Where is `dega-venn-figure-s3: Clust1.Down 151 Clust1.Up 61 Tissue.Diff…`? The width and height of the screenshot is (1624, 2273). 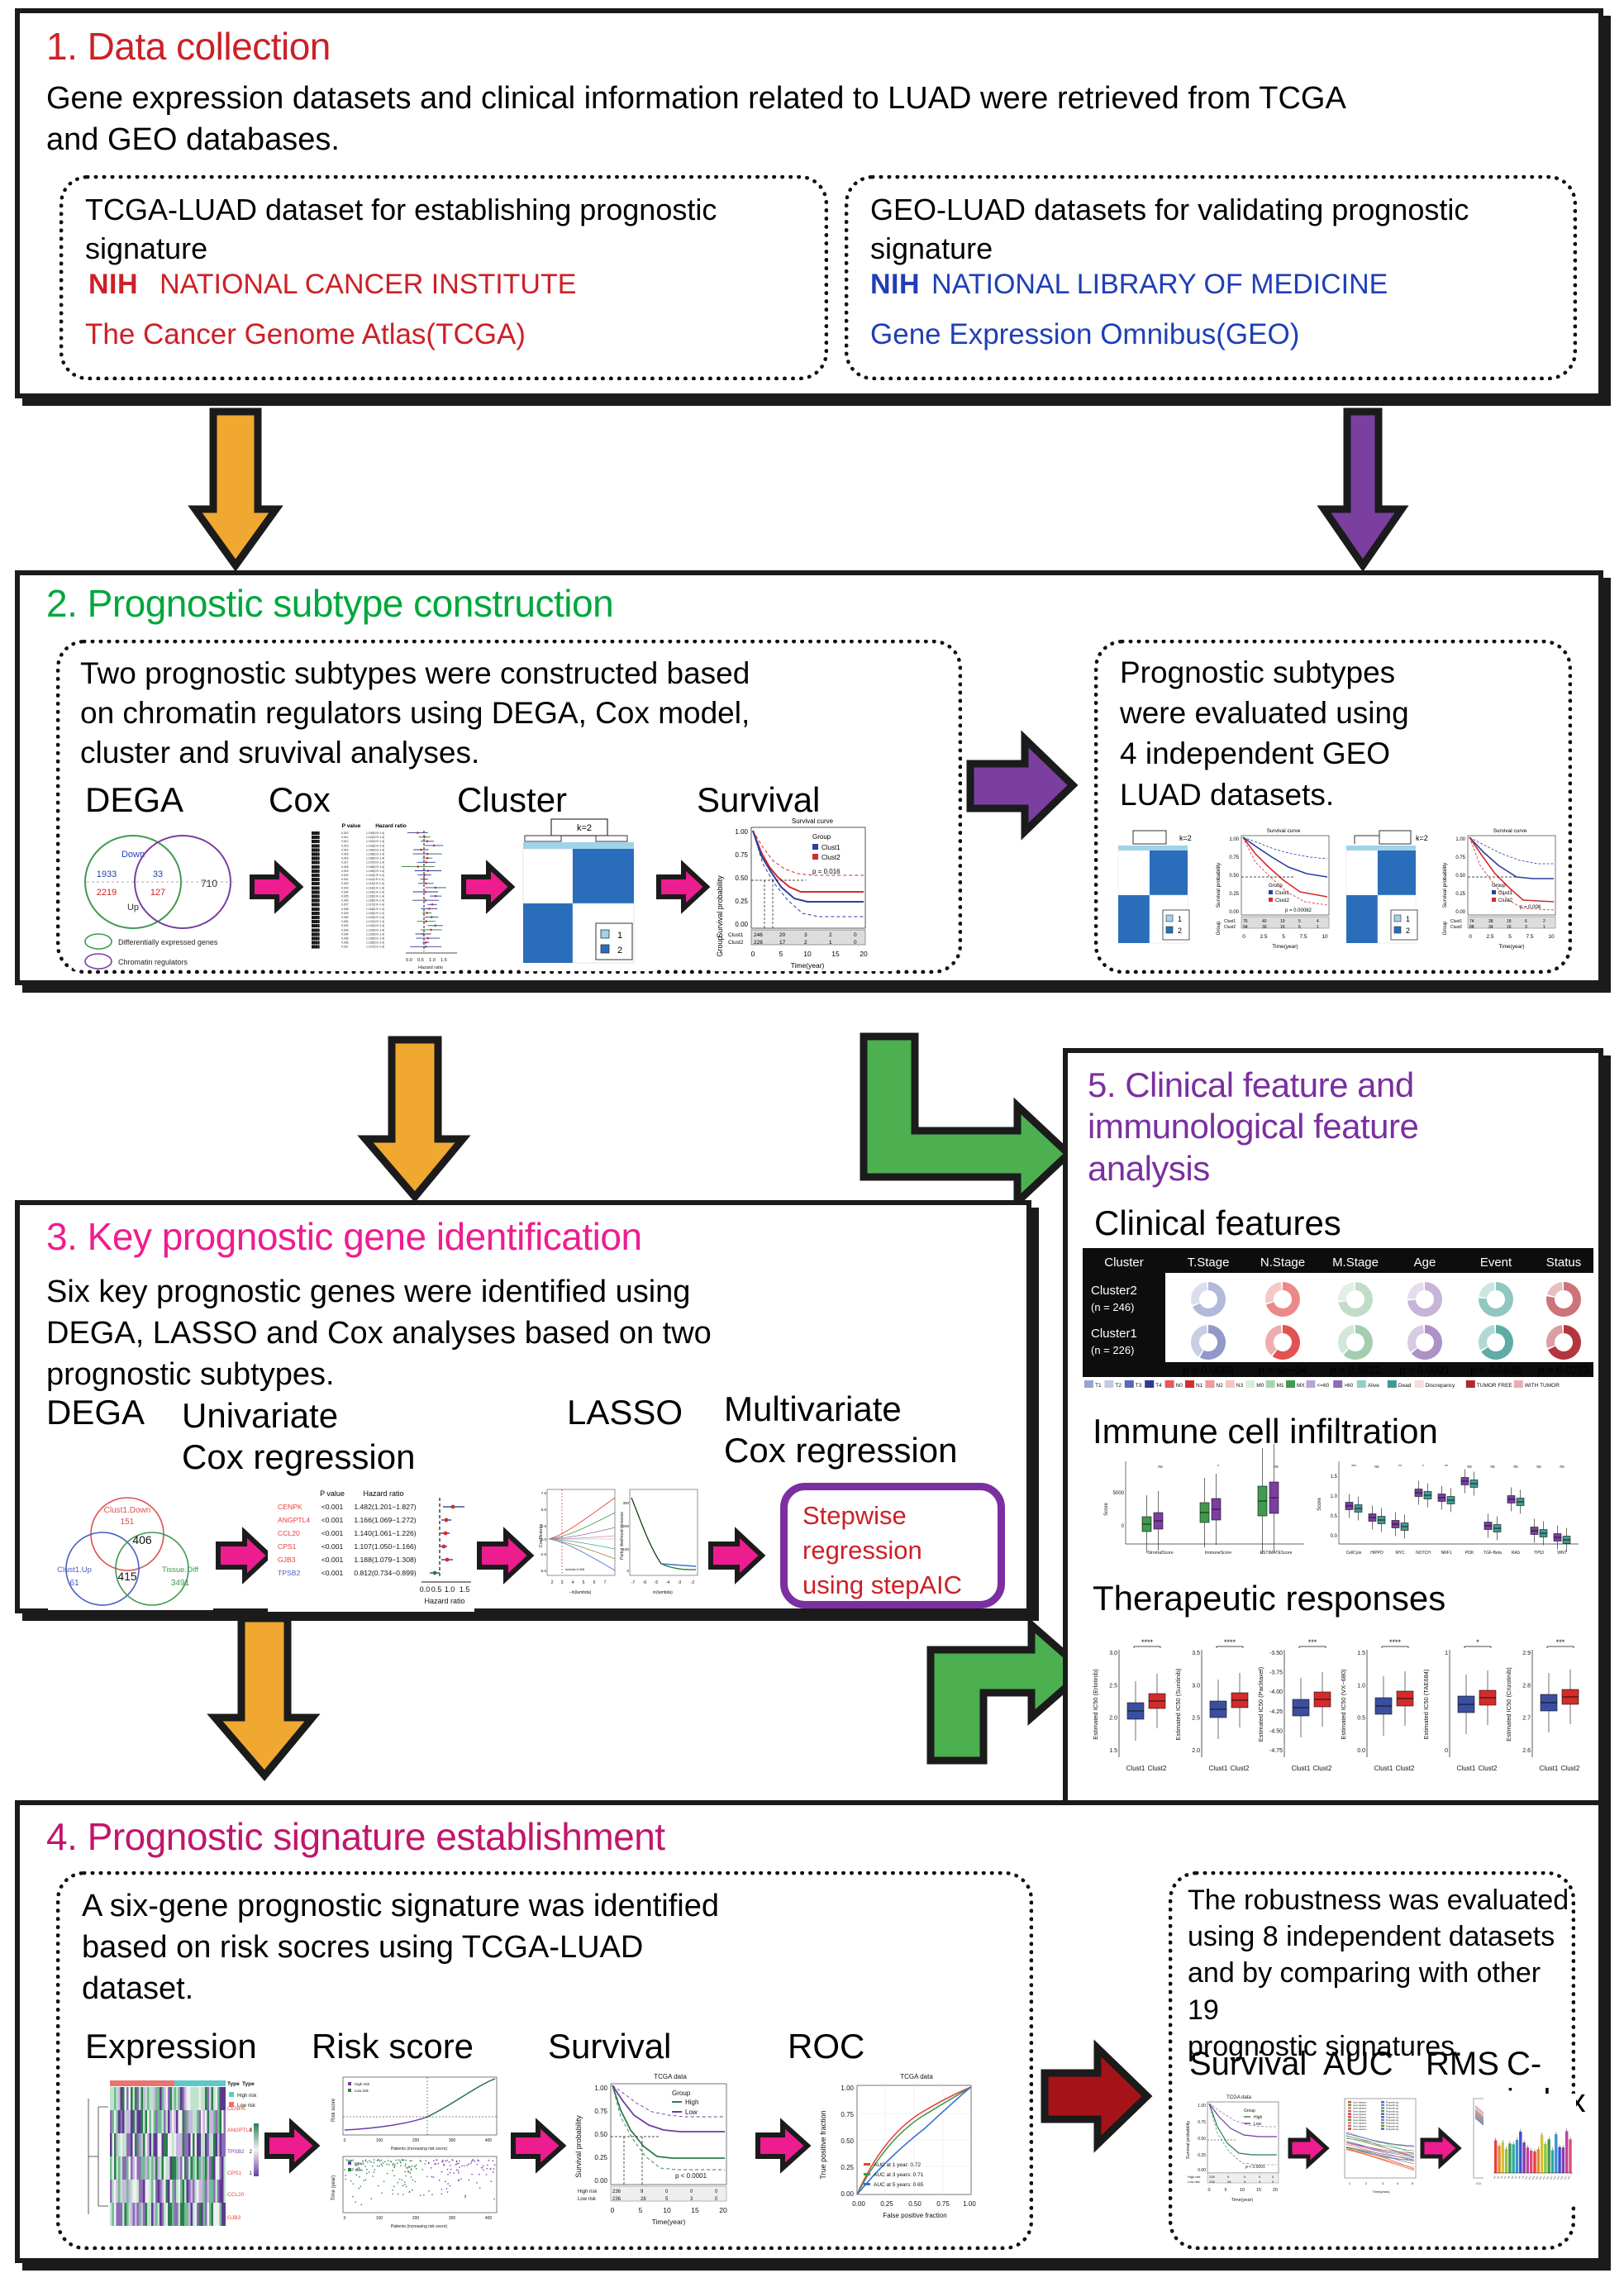
dega-venn-figure-s3: Clust1.Down 151 Clust1.Up 61 Tissue.Diff… is located at coordinates (130, 1552).